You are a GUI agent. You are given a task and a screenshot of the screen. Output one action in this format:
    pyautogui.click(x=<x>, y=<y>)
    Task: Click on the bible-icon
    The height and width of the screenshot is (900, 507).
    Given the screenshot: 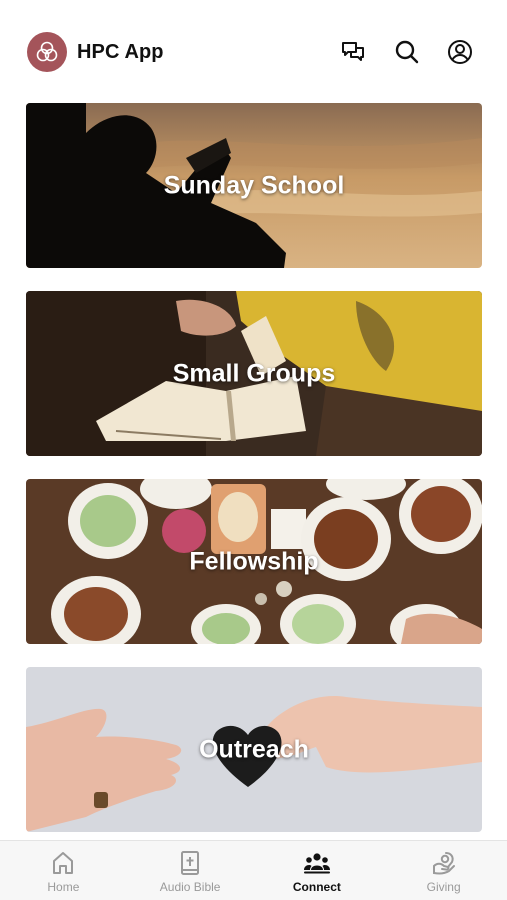 What is the action you would take?
    pyautogui.click(x=190, y=863)
    